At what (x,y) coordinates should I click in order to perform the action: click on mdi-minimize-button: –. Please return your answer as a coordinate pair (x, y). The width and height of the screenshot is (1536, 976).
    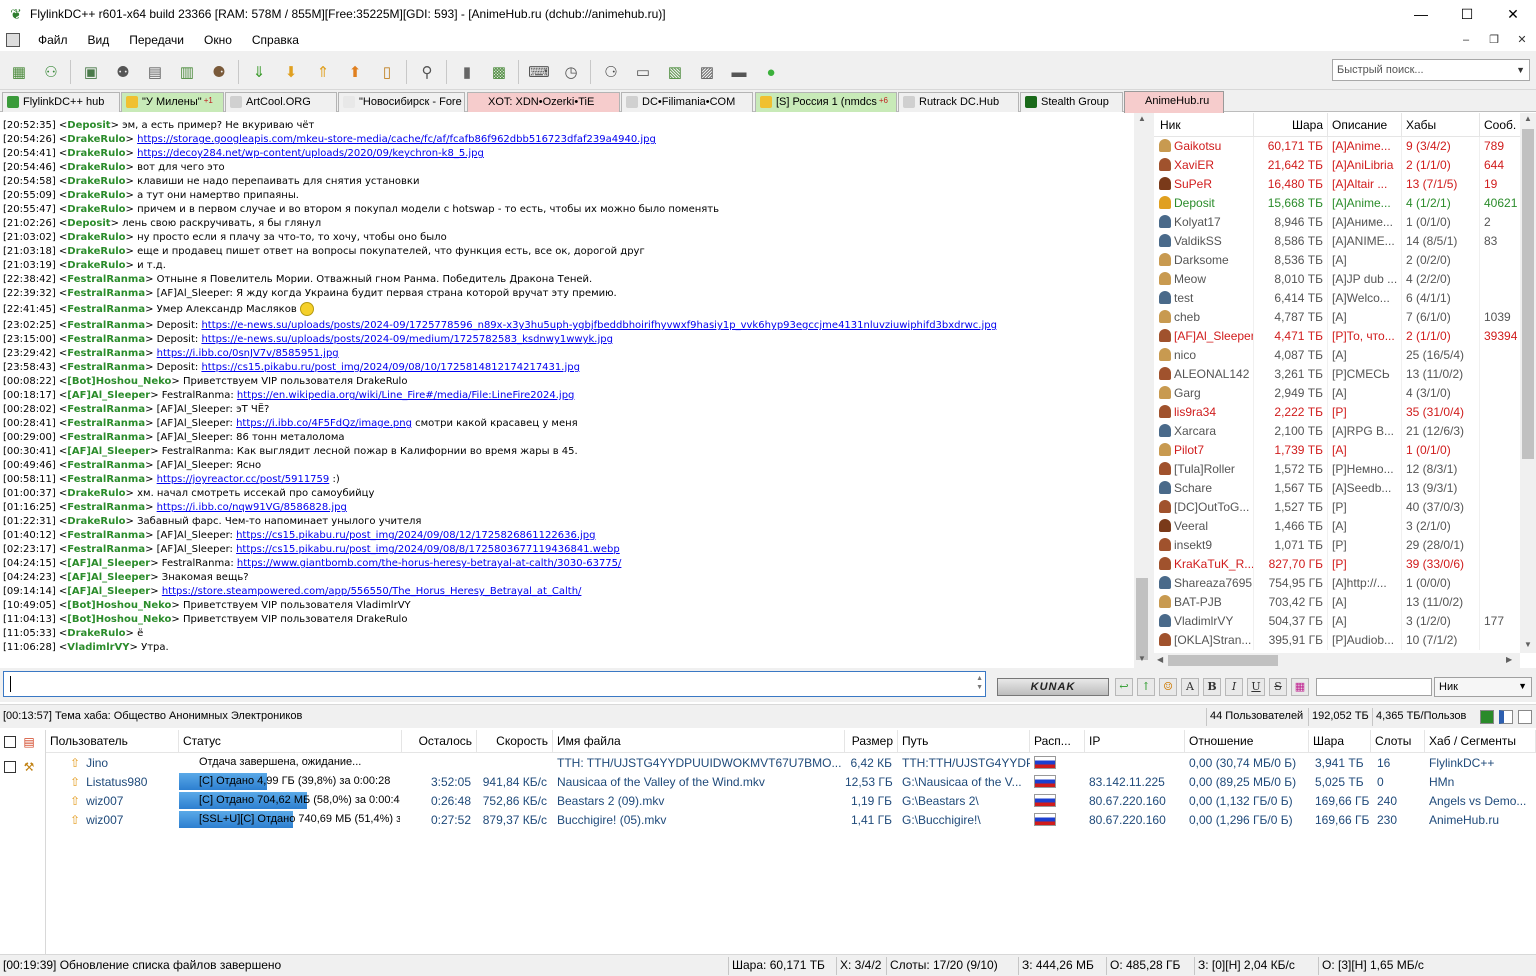
    Looking at the image, I should click on (1466, 40).